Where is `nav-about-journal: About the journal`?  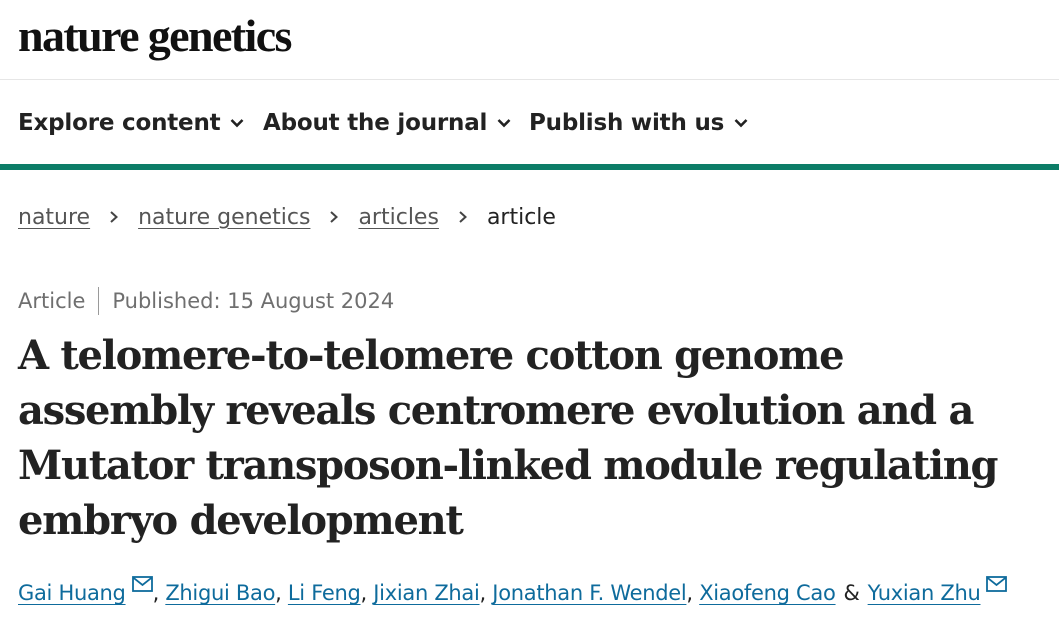
nav-about-journal: About the journal is located at coordinates (387, 123).